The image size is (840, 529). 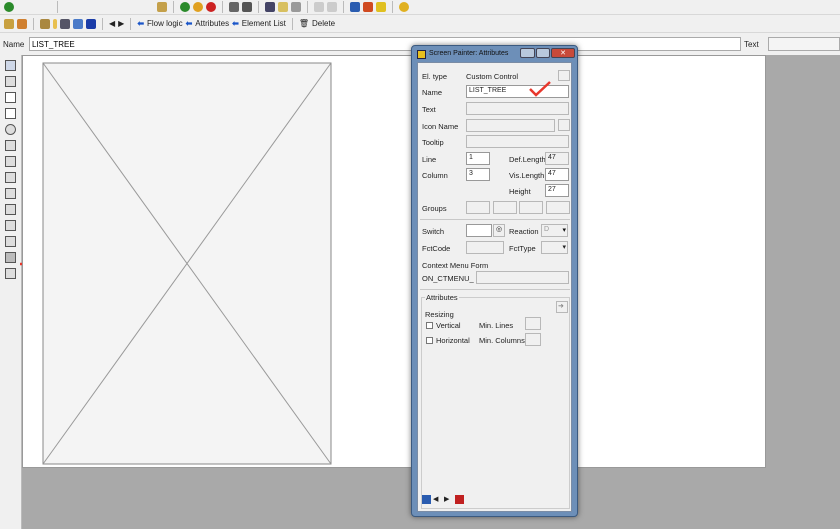 What do you see at coordinates (479, 230) in the screenshot?
I see `switch-field` at bounding box center [479, 230].